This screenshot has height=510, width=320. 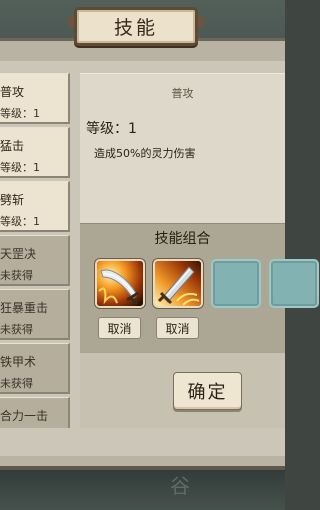 I want to click on skill-name: 天罡决, so click(x=18, y=254).